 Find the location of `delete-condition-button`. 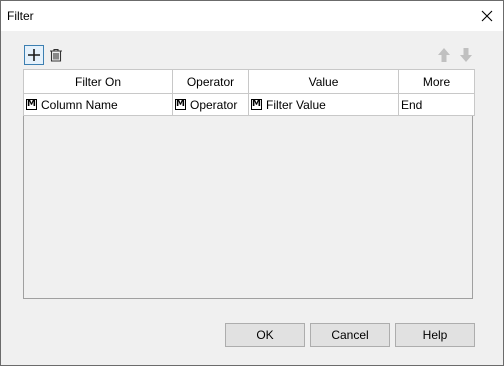

delete-condition-button is located at coordinates (56, 55).